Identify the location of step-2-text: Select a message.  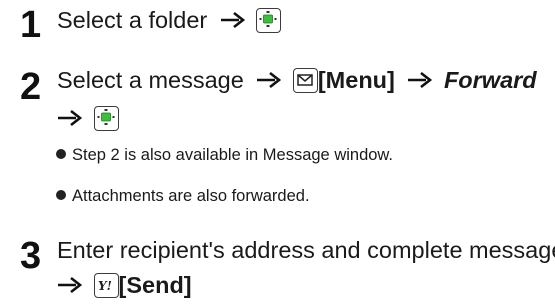
(150, 80).